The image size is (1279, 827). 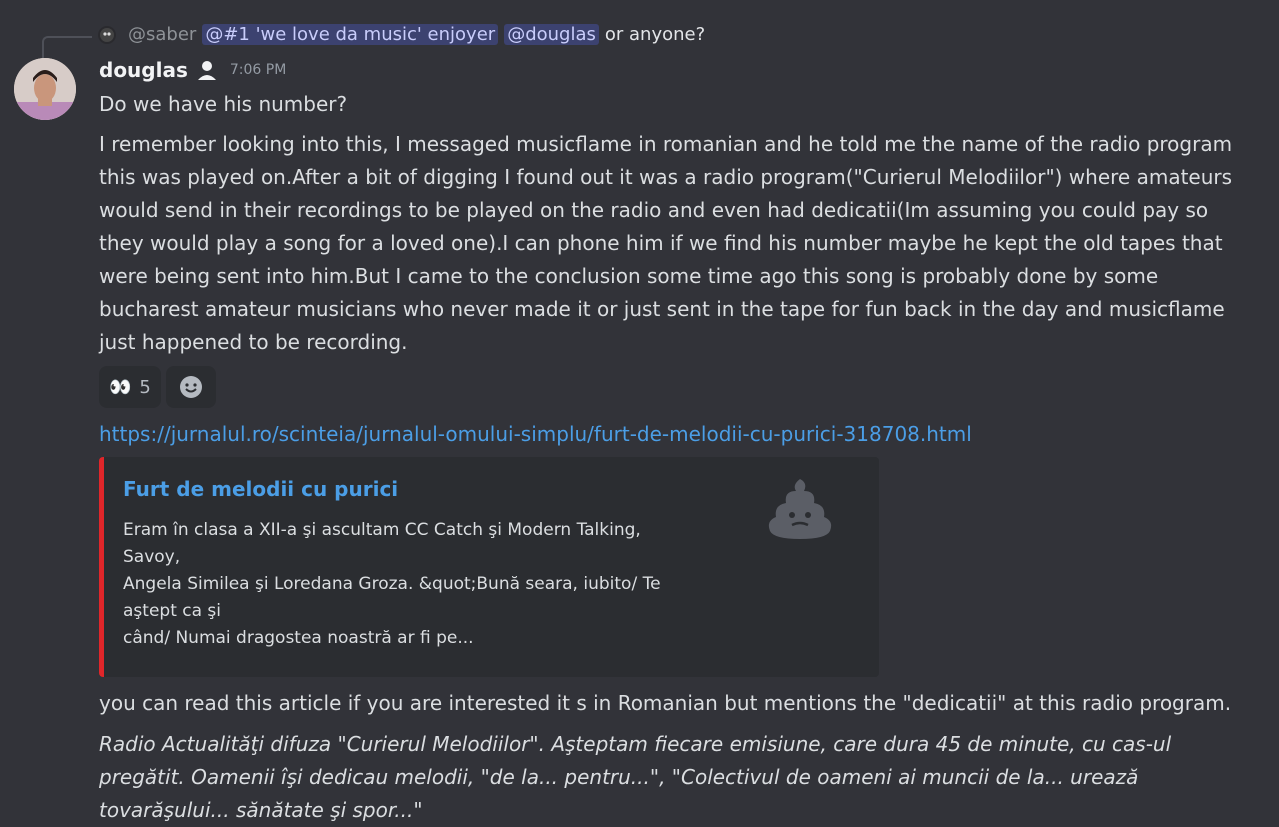 What do you see at coordinates (152, 557) in the screenshot?
I see `embed-desc-line: Savoy,` at bounding box center [152, 557].